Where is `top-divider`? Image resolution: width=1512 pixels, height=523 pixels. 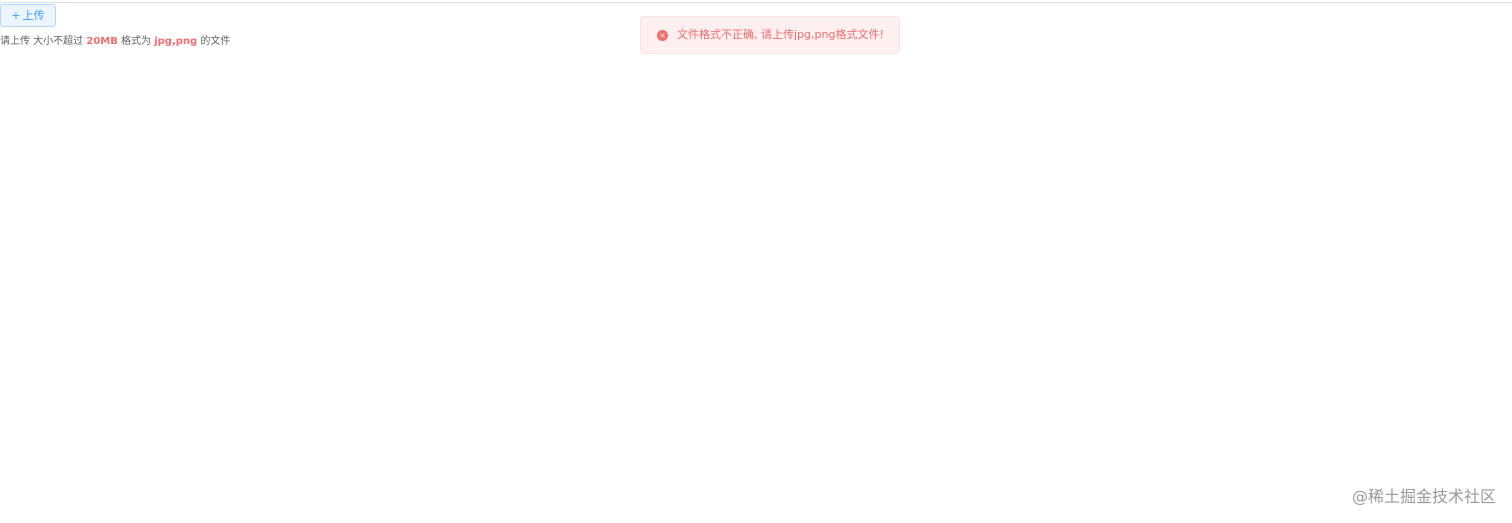
top-divider is located at coordinates (756, 2).